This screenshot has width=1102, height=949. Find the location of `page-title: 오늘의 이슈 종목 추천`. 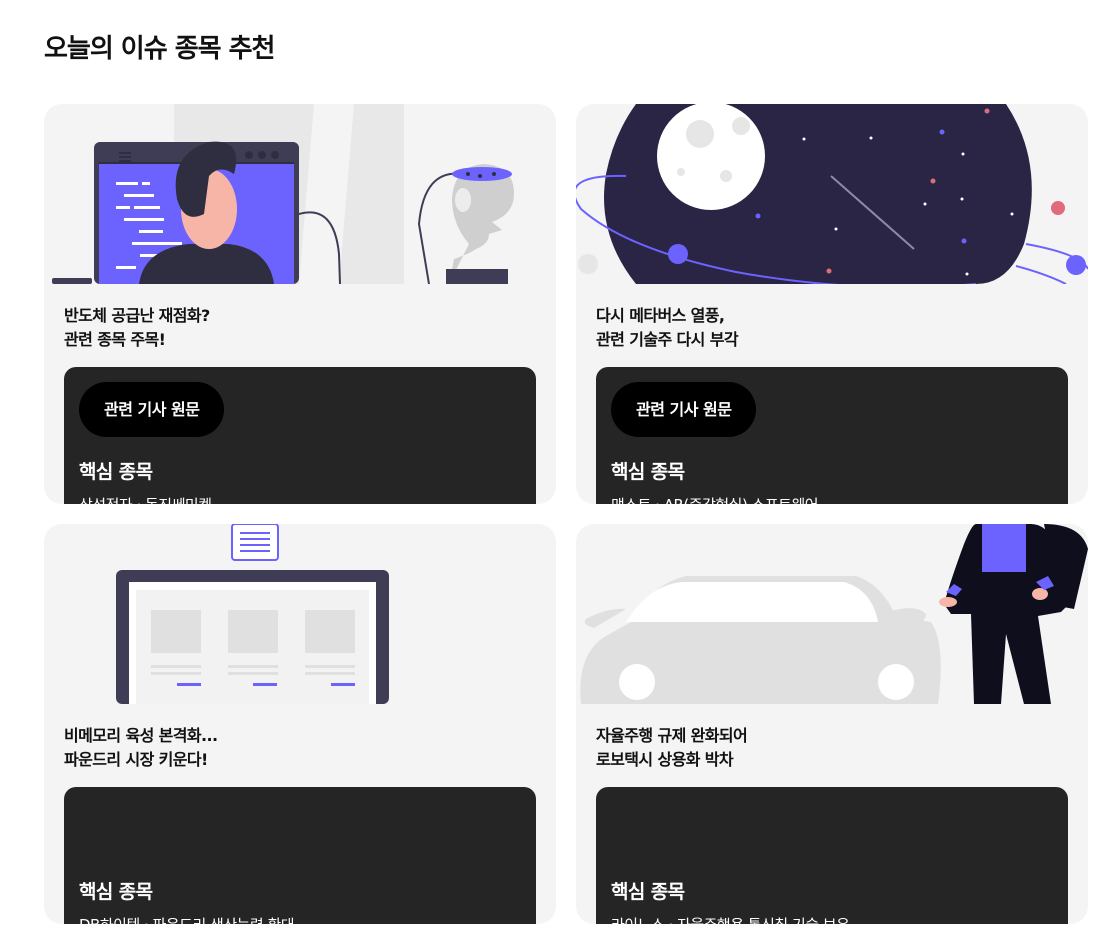

page-title: 오늘의 이슈 종목 추천 is located at coordinates (159, 49).